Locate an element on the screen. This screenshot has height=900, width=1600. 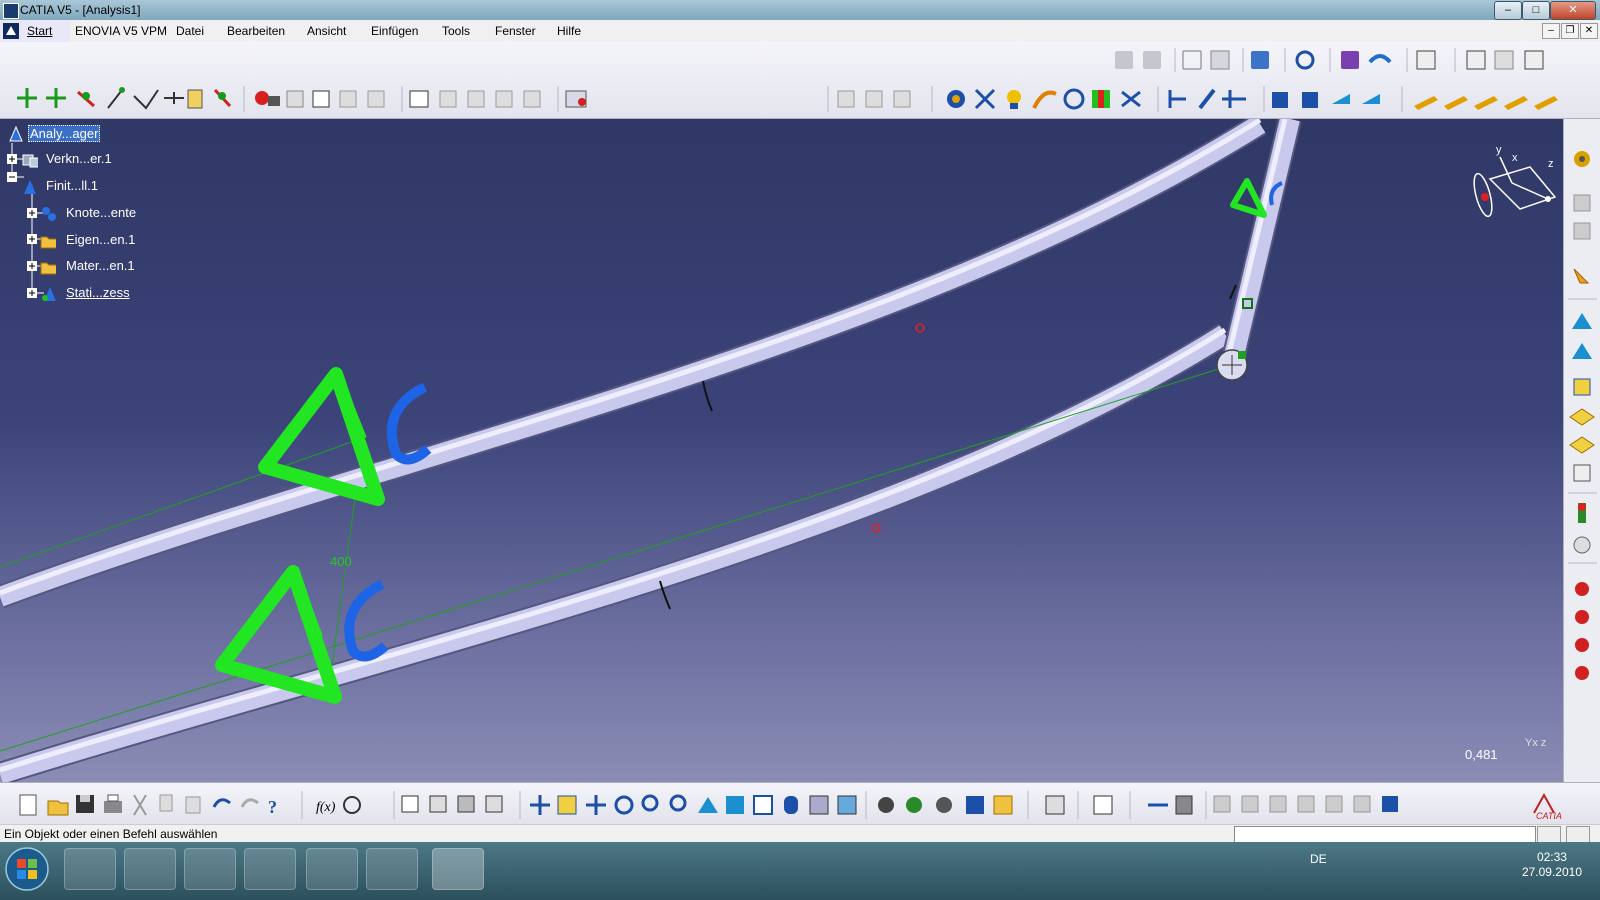
compass-x-label: x is located at coordinates (1515, 158).